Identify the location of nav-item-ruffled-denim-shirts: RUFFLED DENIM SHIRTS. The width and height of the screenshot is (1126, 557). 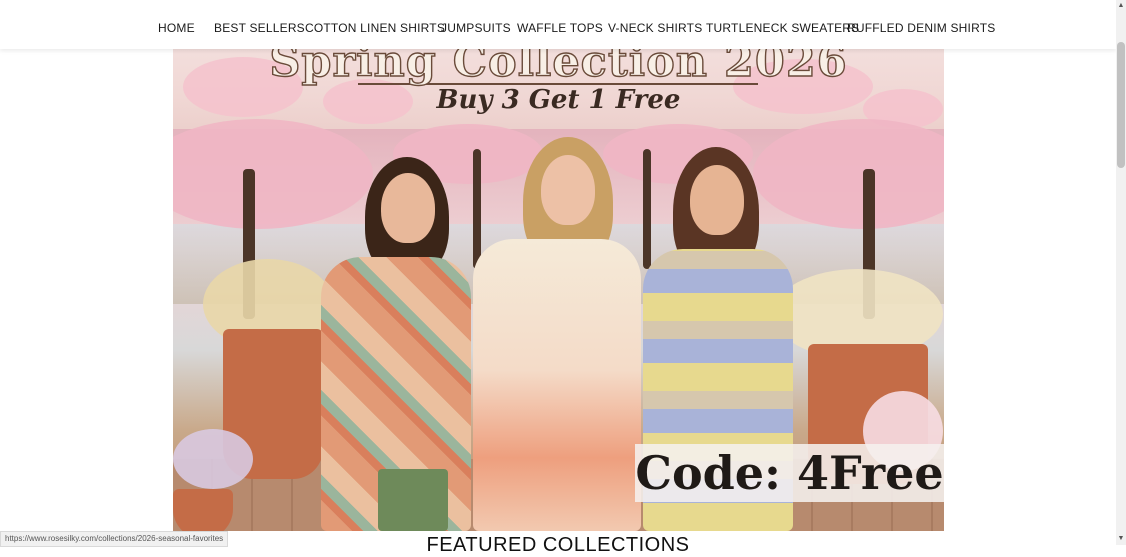
(921, 28).